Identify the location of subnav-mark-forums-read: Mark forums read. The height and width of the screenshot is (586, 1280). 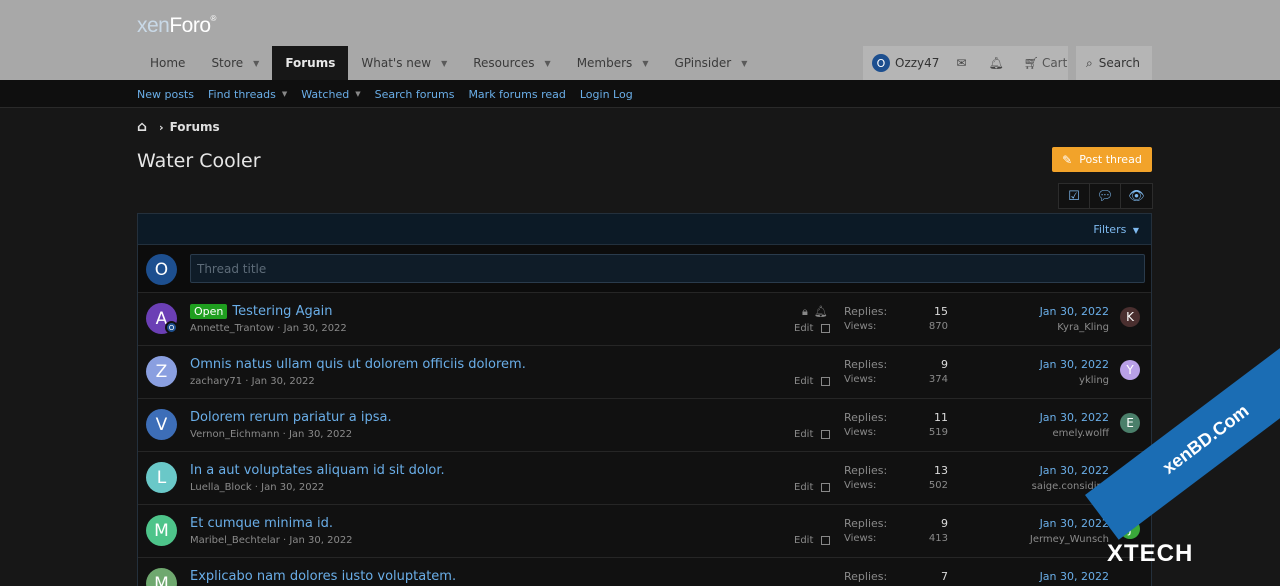
(516, 94).